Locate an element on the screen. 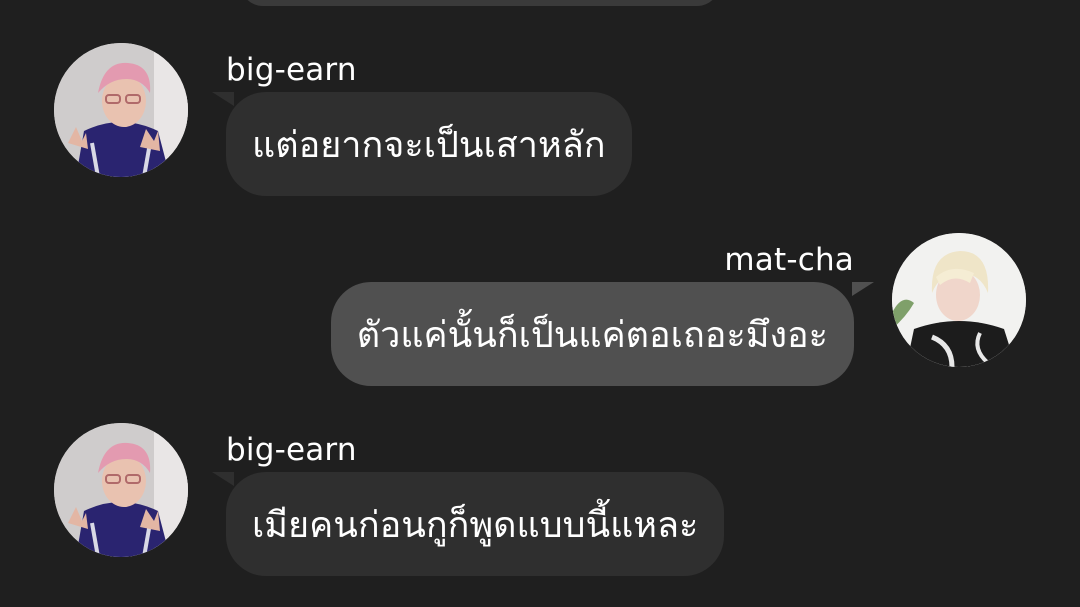 This screenshot has height=607, width=1080. message-bubble: แต่อยากจะเป็นเสาหลัก is located at coordinates (429, 144).